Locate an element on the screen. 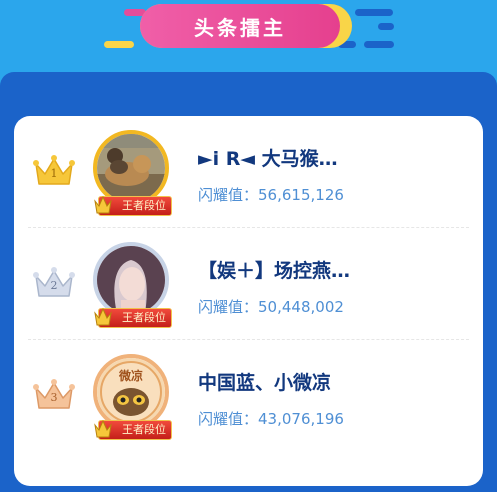 The height and width of the screenshot is (492, 497). score-value: 50,448,002 is located at coordinates (301, 307).